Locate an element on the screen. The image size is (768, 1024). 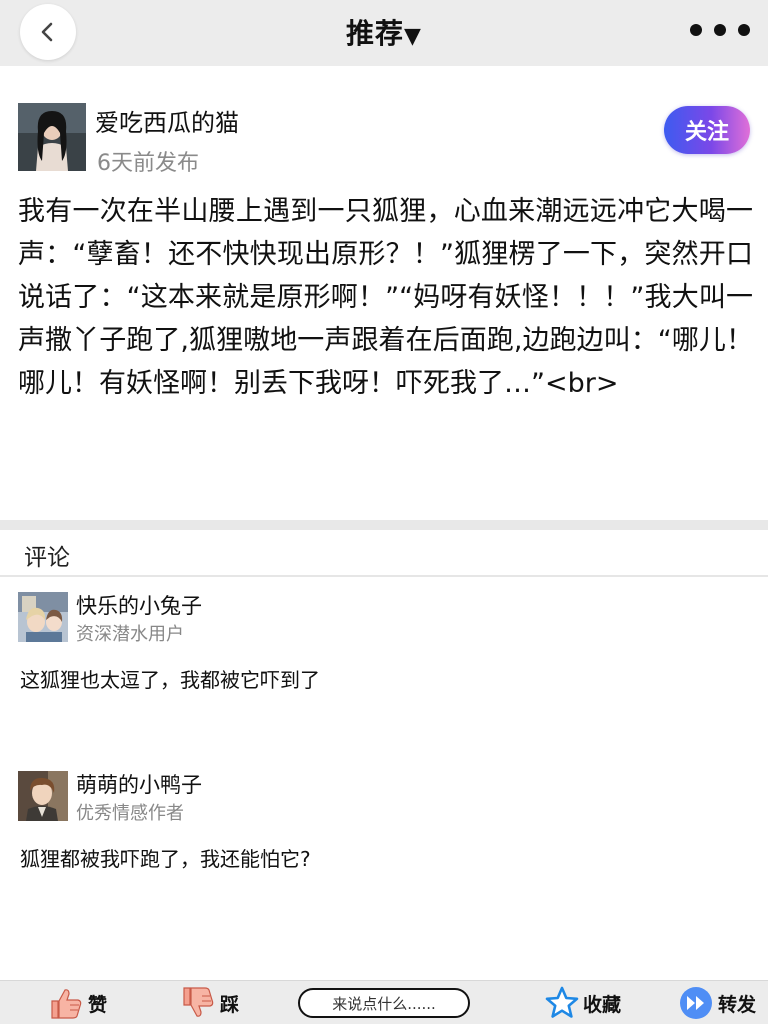
like-button: 赞 is located at coordinates (77, 1003).